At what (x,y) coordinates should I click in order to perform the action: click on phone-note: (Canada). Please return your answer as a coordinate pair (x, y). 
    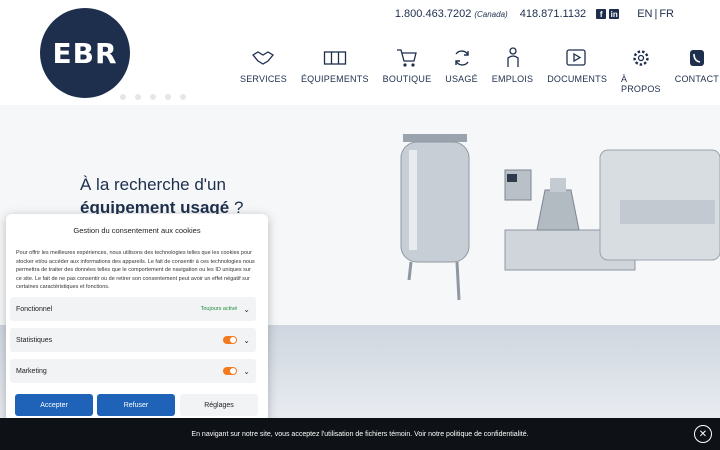
    Looking at the image, I should click on (491, 14).